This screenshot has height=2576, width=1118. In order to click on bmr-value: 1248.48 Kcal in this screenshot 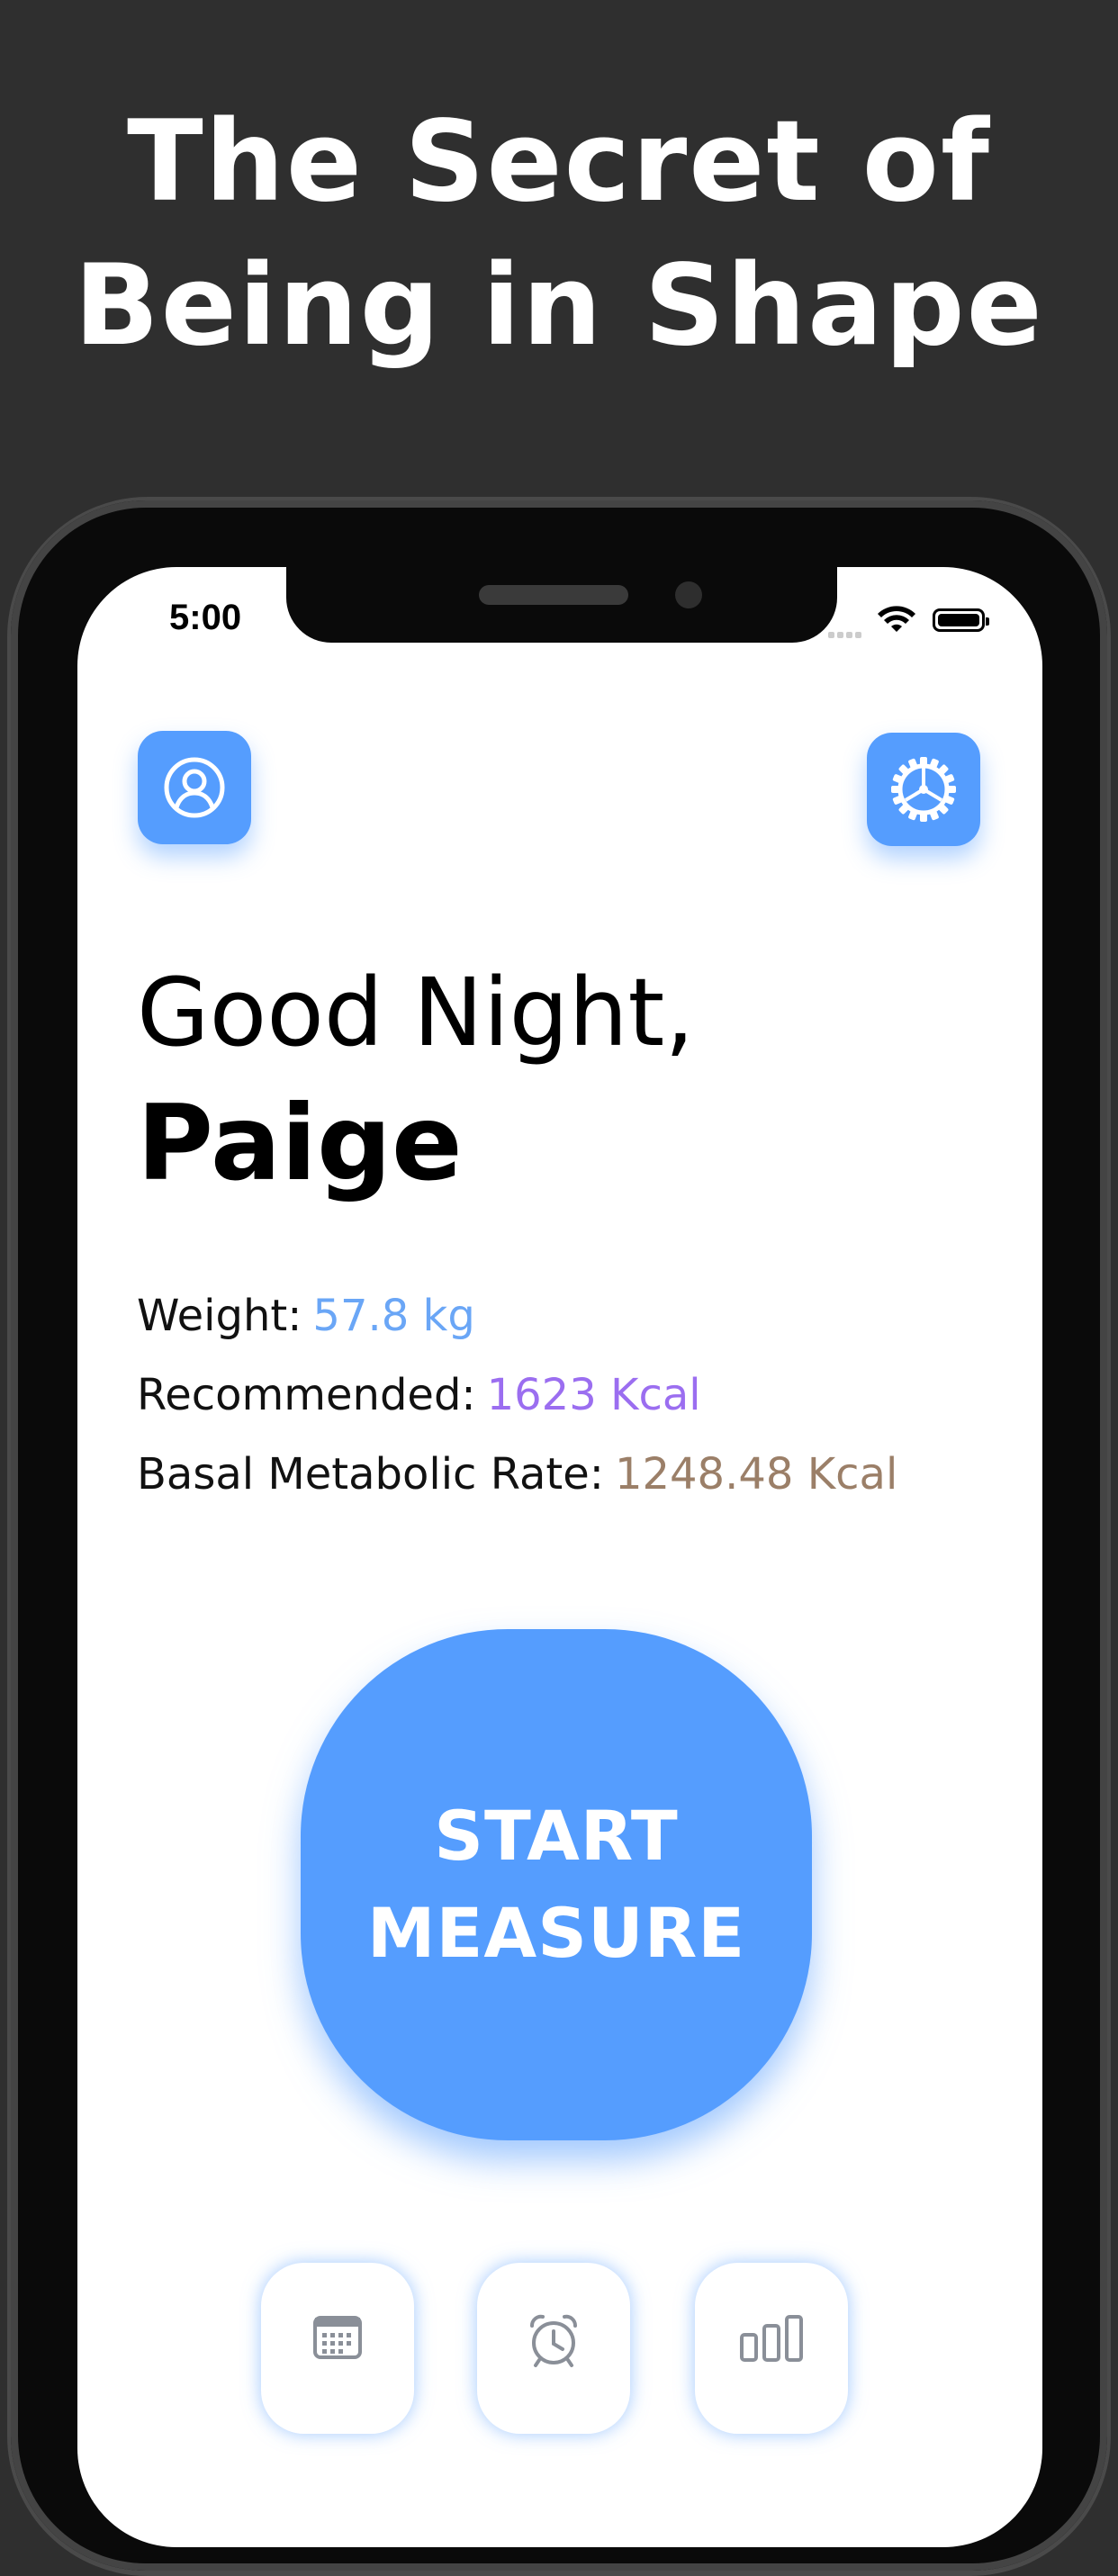, I will do `click(756, 1474)`.